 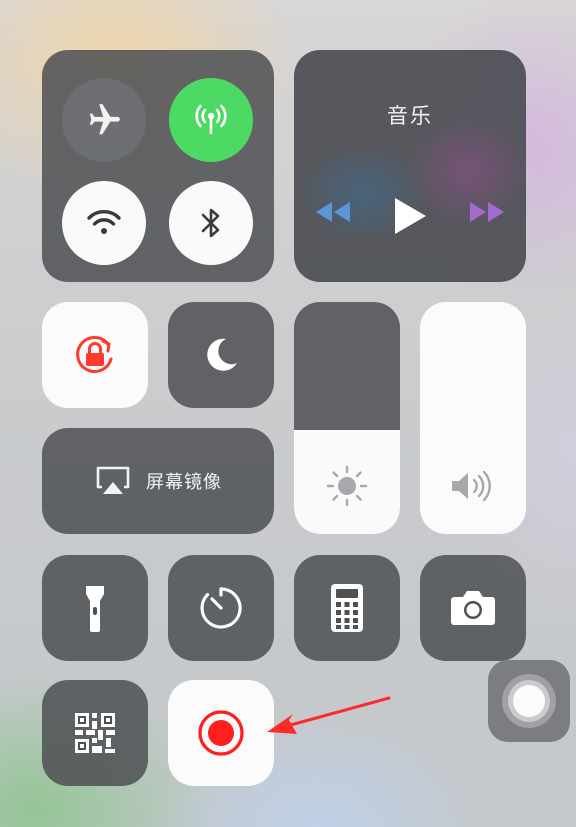 I want to click on airplane-mode-toggle, so click(x=104, y=120).